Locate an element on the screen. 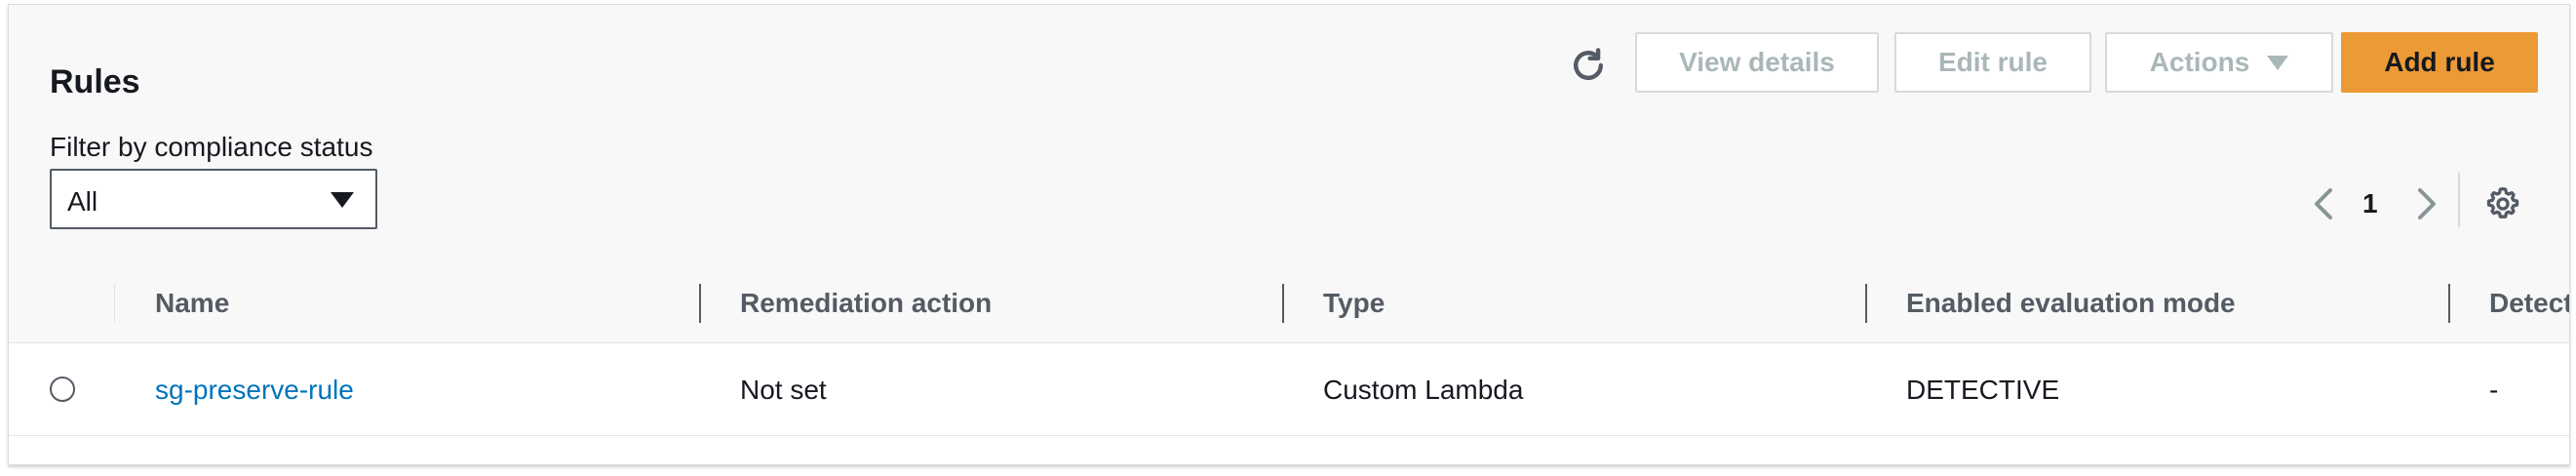 Image resolution: width=2576 pixels, height=476 pixels. rule-name-link: sg-preserve-rule is located at coordinates (254, 390).